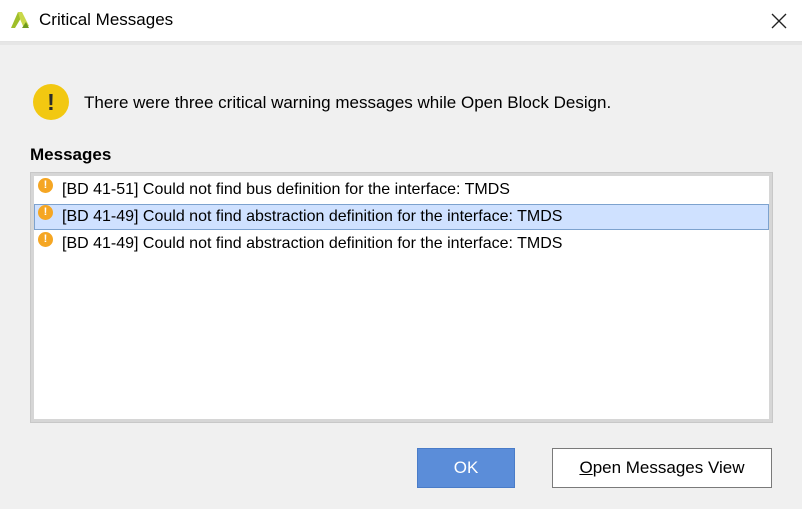  I want to click on messages-heading: Messages, so click(71, 154).